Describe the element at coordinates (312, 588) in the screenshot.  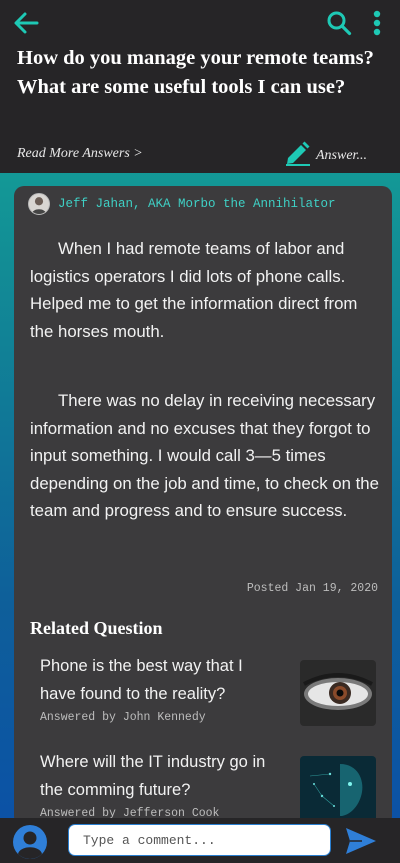
I see `posted-date: Posted Jan 19, 2020` at that location.